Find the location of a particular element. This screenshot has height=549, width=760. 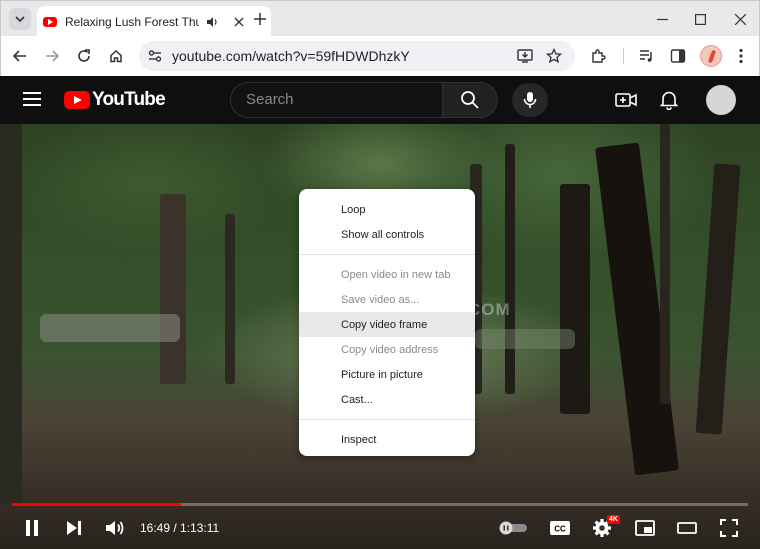

plus-icon is located at coordinates (260, 19).